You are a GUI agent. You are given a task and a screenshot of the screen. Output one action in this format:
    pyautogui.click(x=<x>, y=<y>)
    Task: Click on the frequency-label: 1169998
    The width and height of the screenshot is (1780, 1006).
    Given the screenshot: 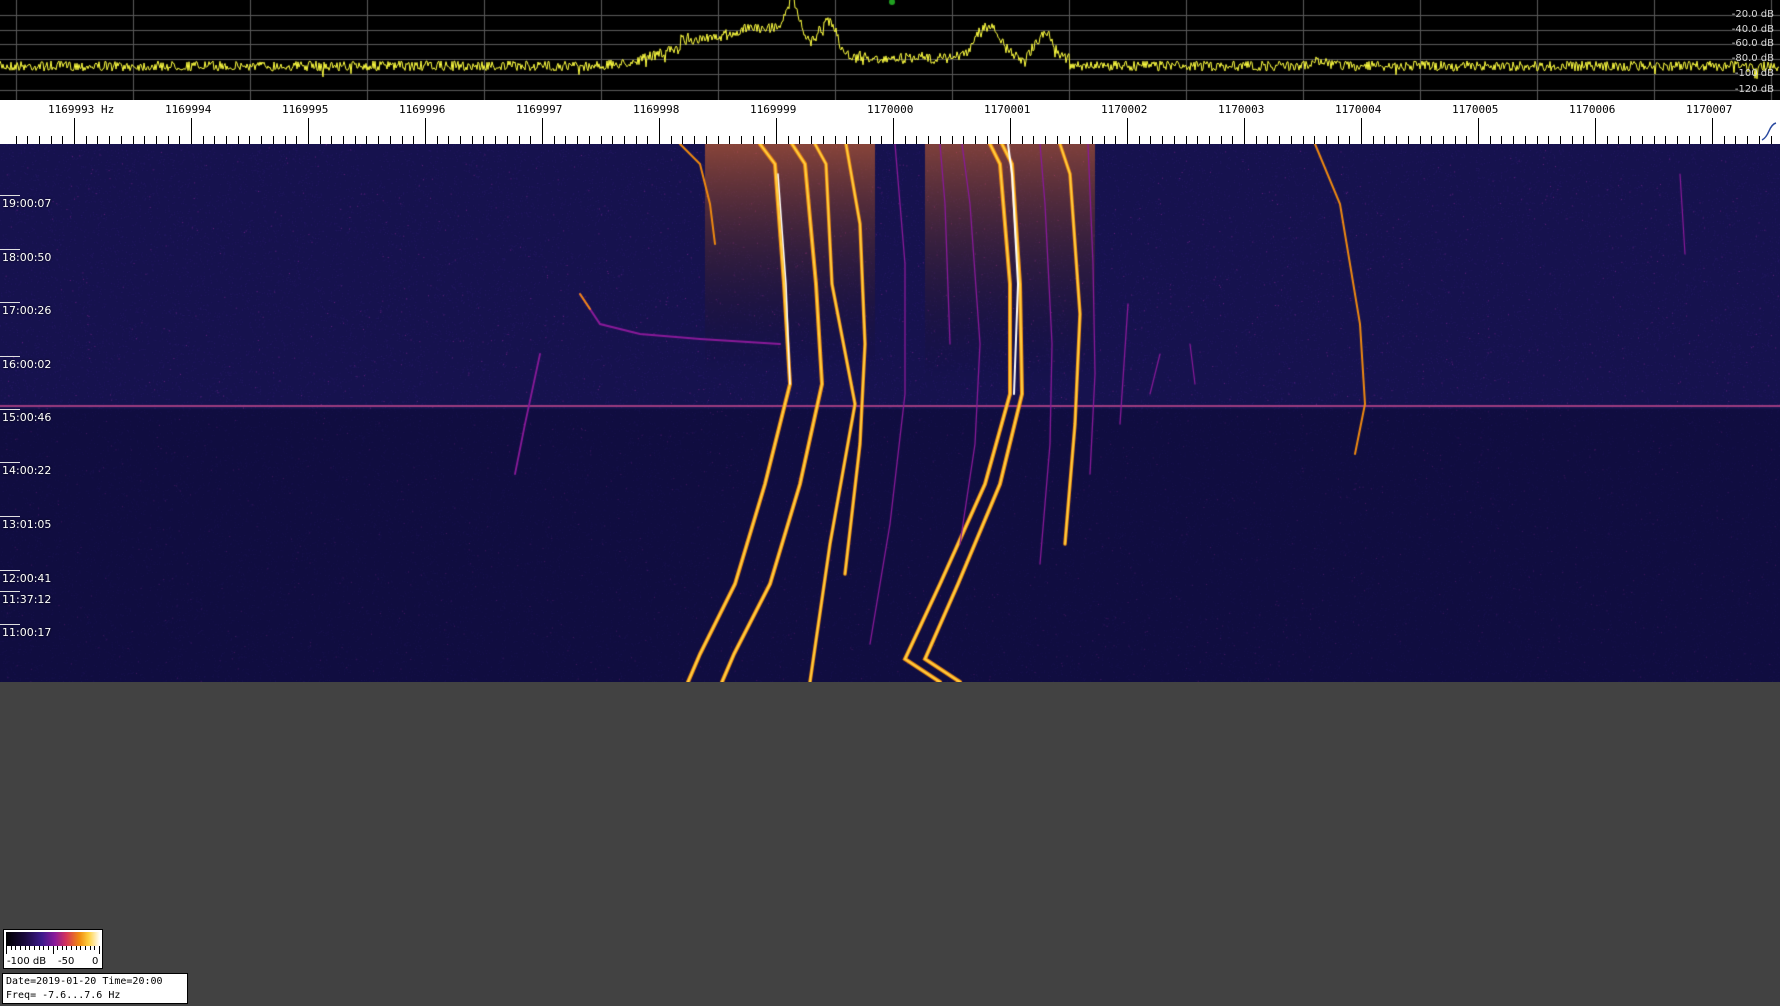 What is the action you would take?
    pyautogui.click(x=656, y=109)
    